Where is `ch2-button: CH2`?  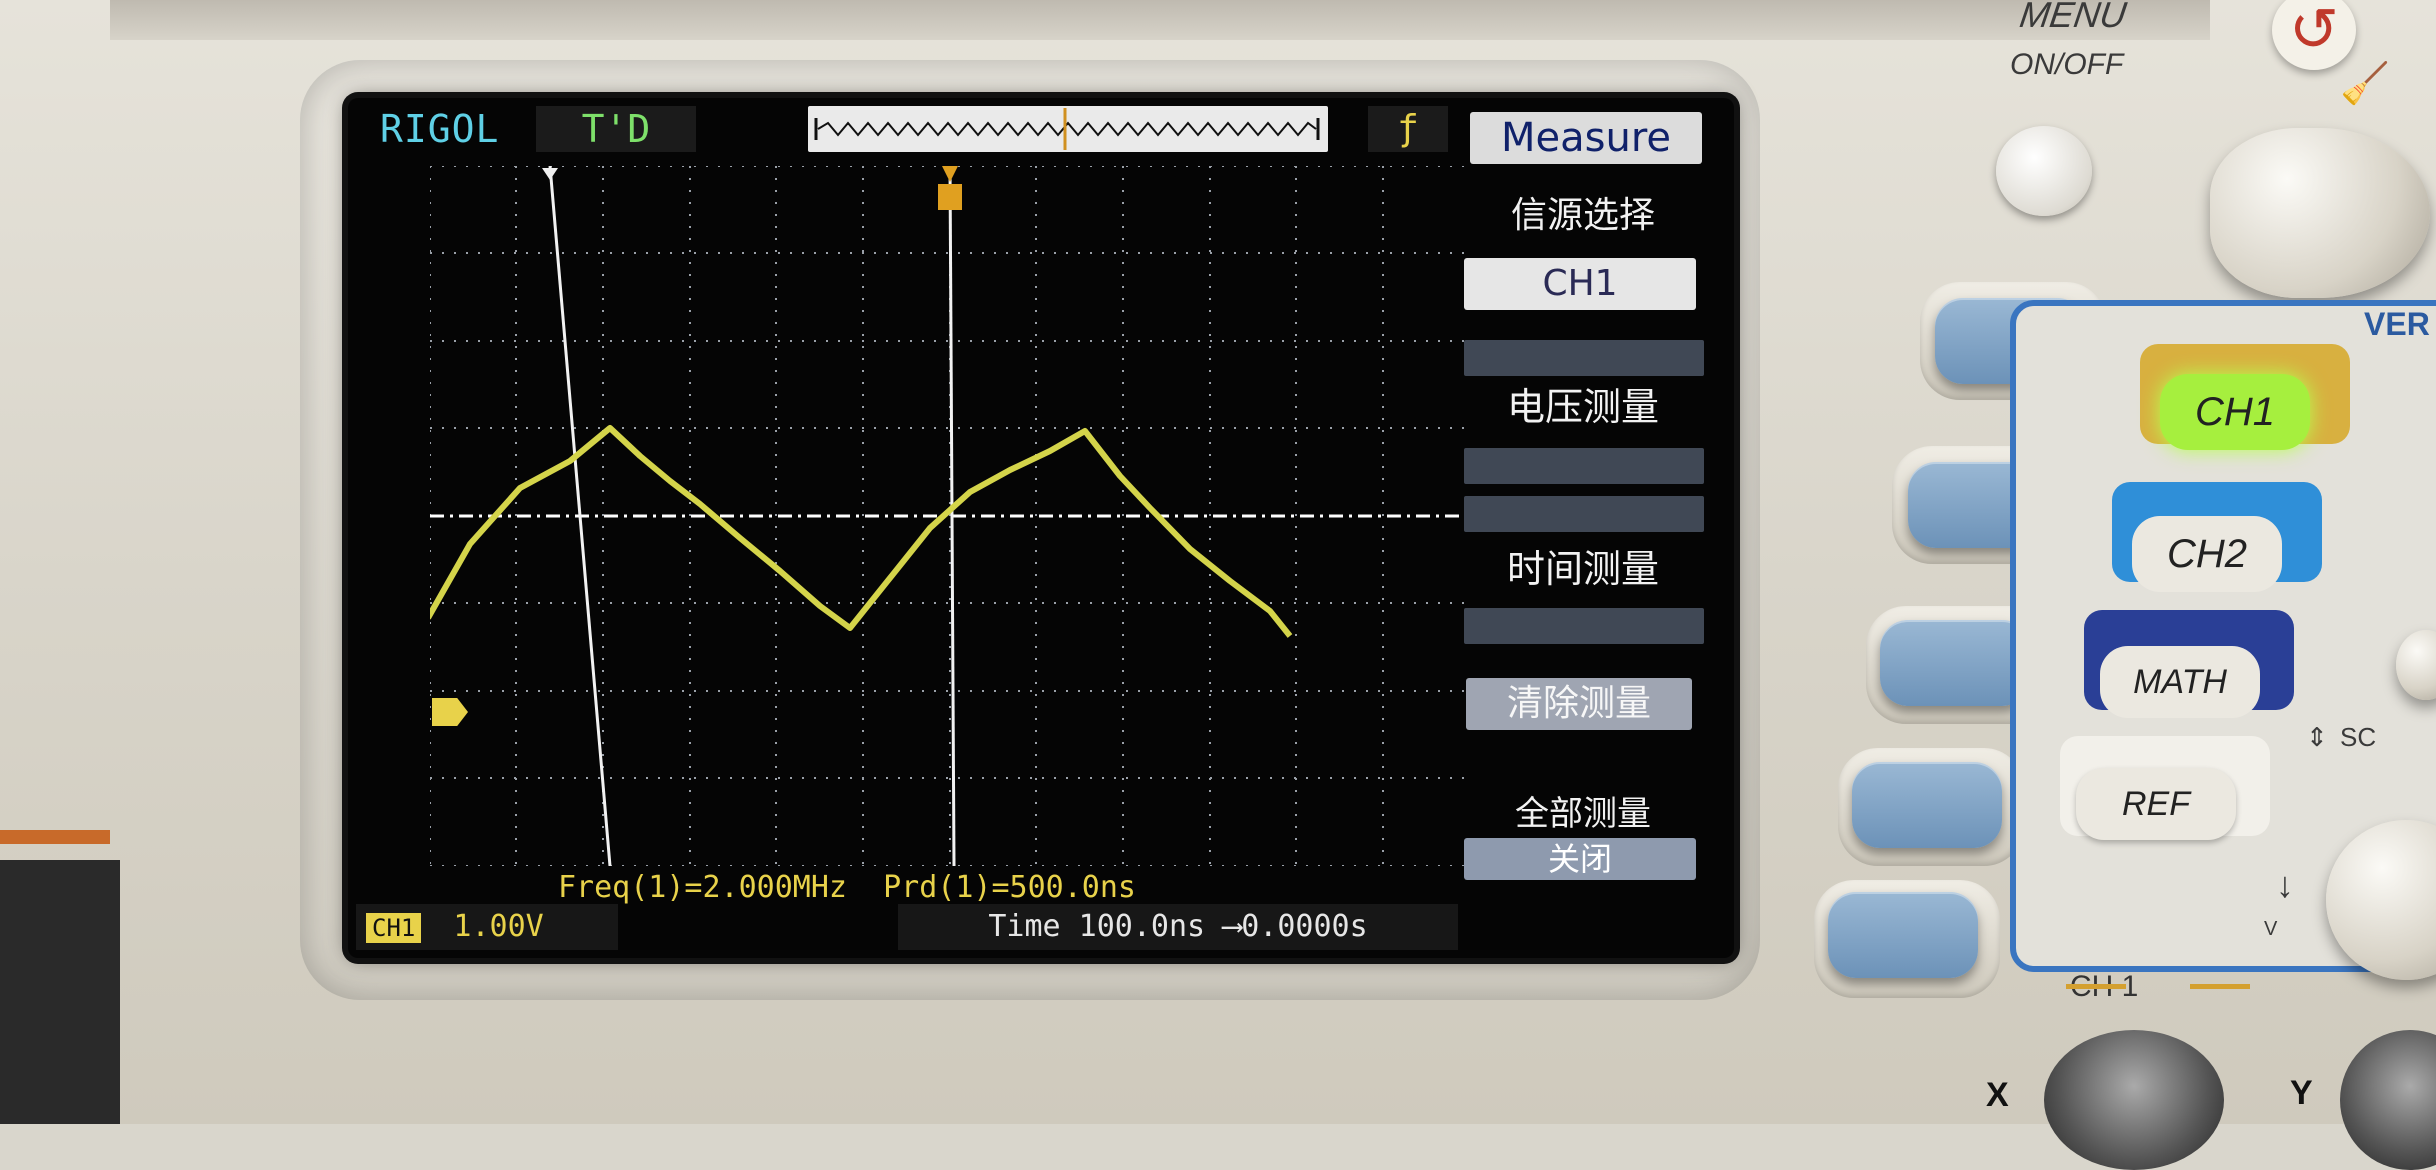
ch2-button: CH2 is located at coordinates (2207, 554).